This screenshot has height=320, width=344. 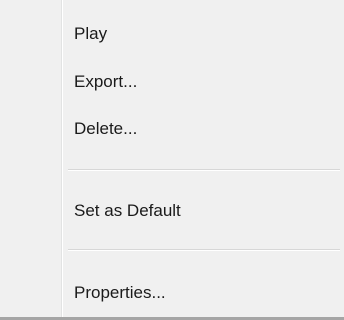 I want to click on menu-item-label: Set as Default, so click(x=127, y=210).